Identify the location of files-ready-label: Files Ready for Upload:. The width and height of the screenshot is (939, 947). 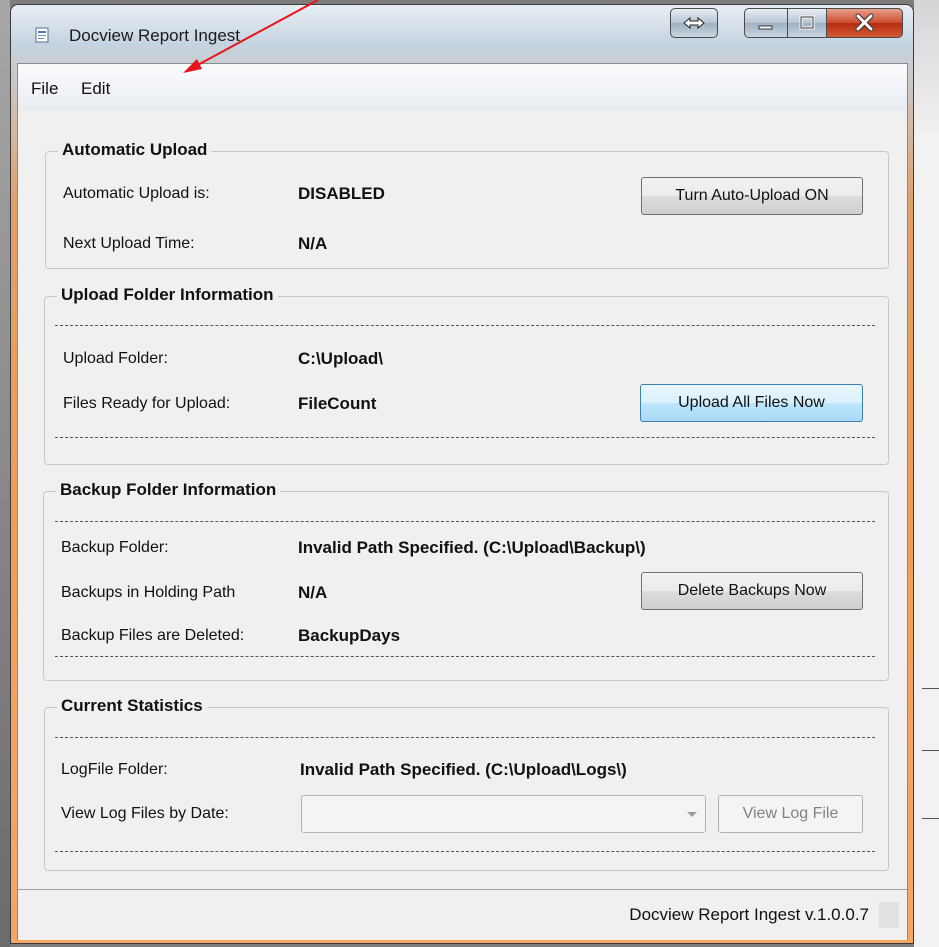
(147, 403).